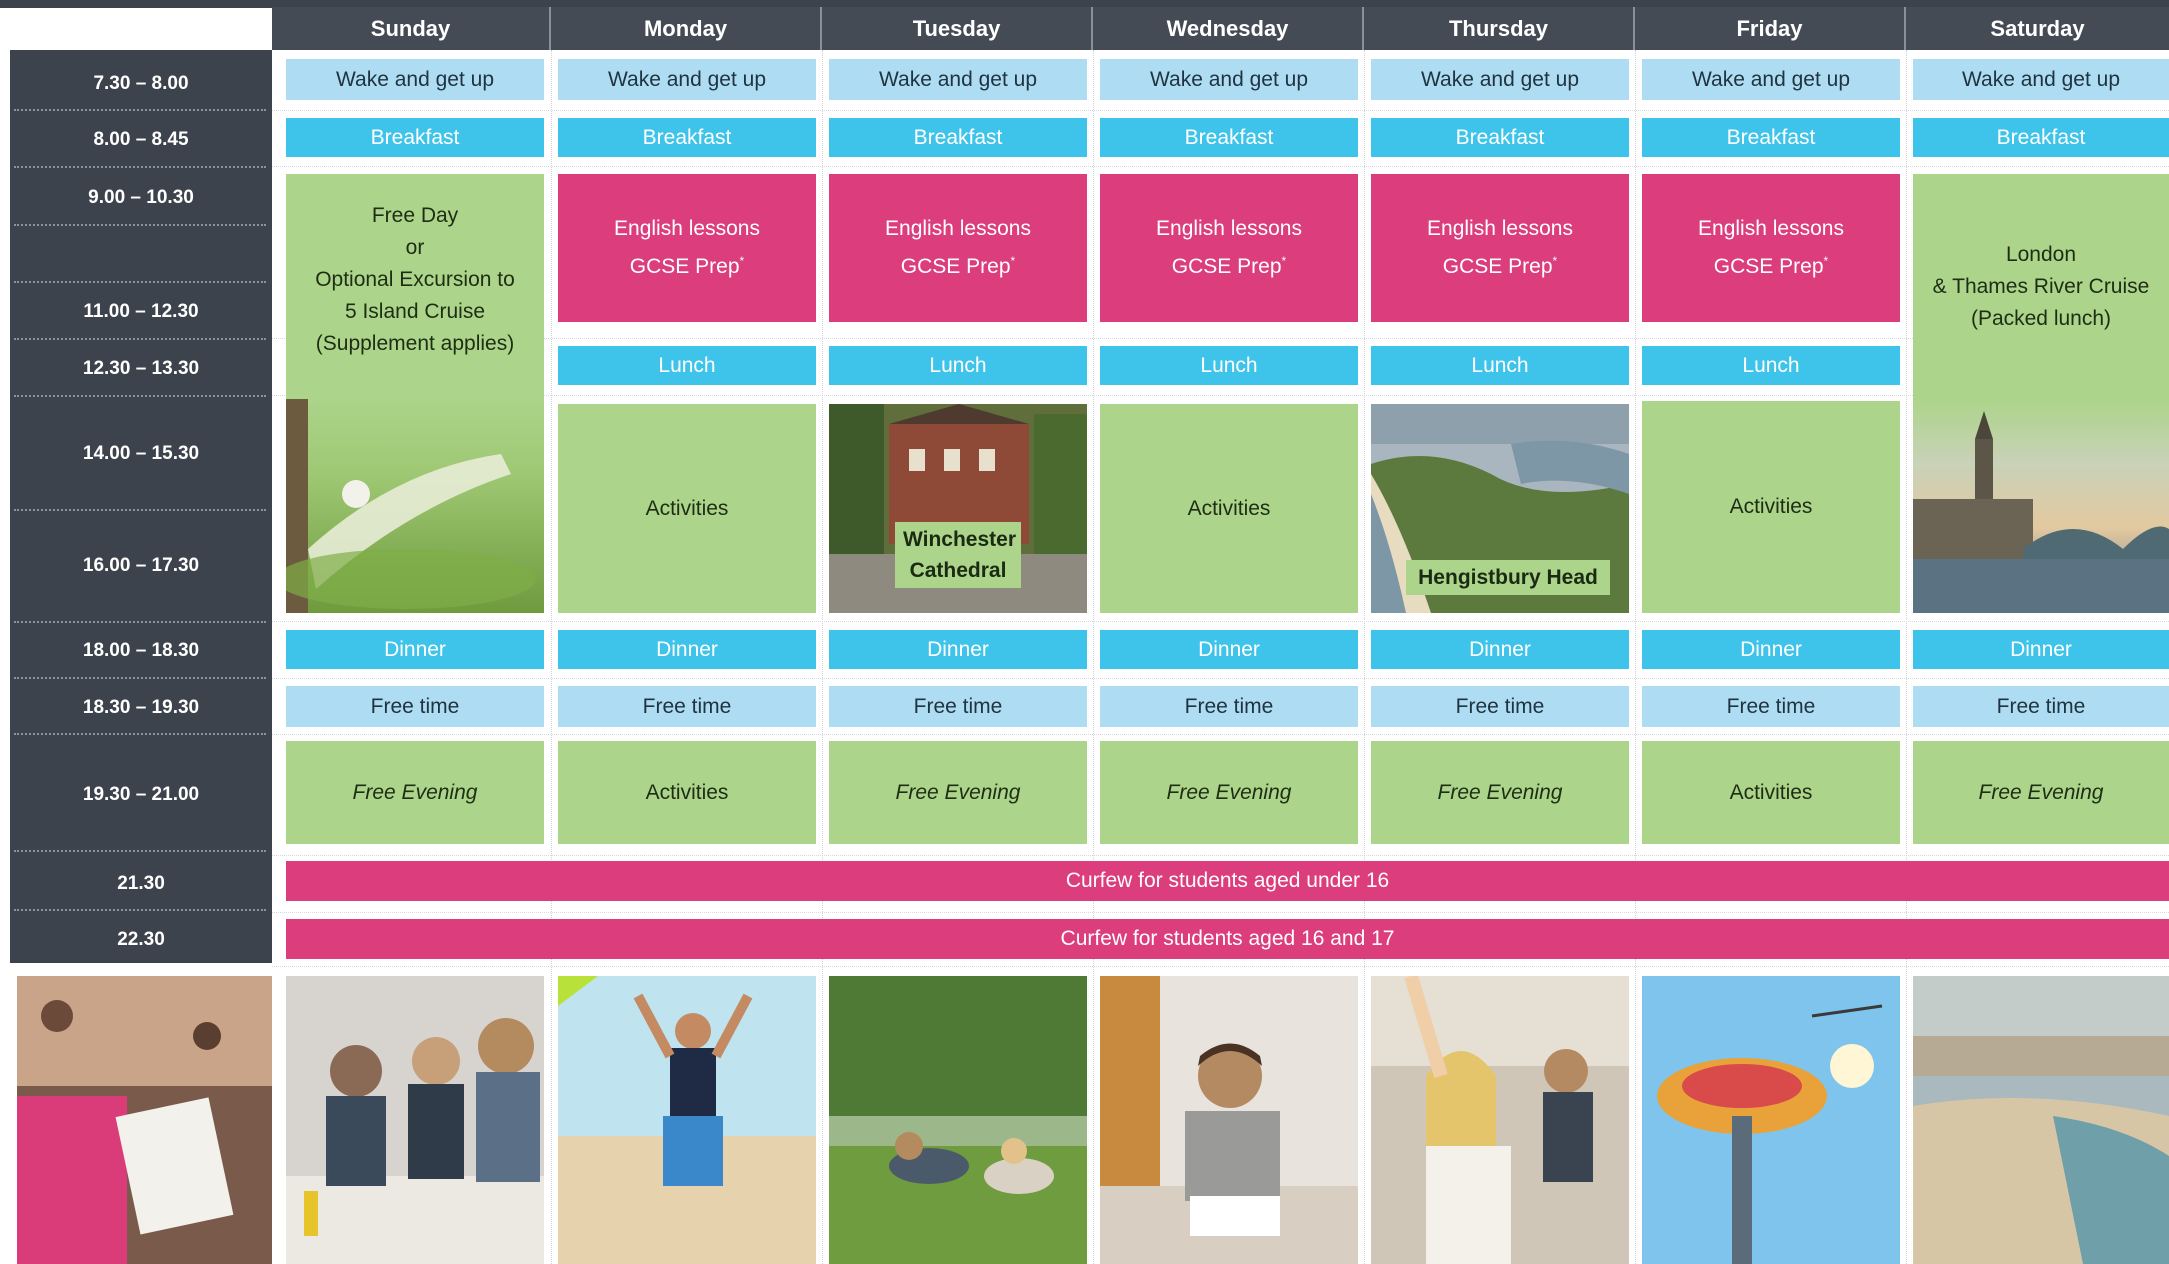 Image resolution: width=2169 pixels, height=1264 pixels. What do you see at coordinates (141, 453) in the screenshot?
I see `time-label: 14.00 – 15.30` at bounding box center [141, 453].